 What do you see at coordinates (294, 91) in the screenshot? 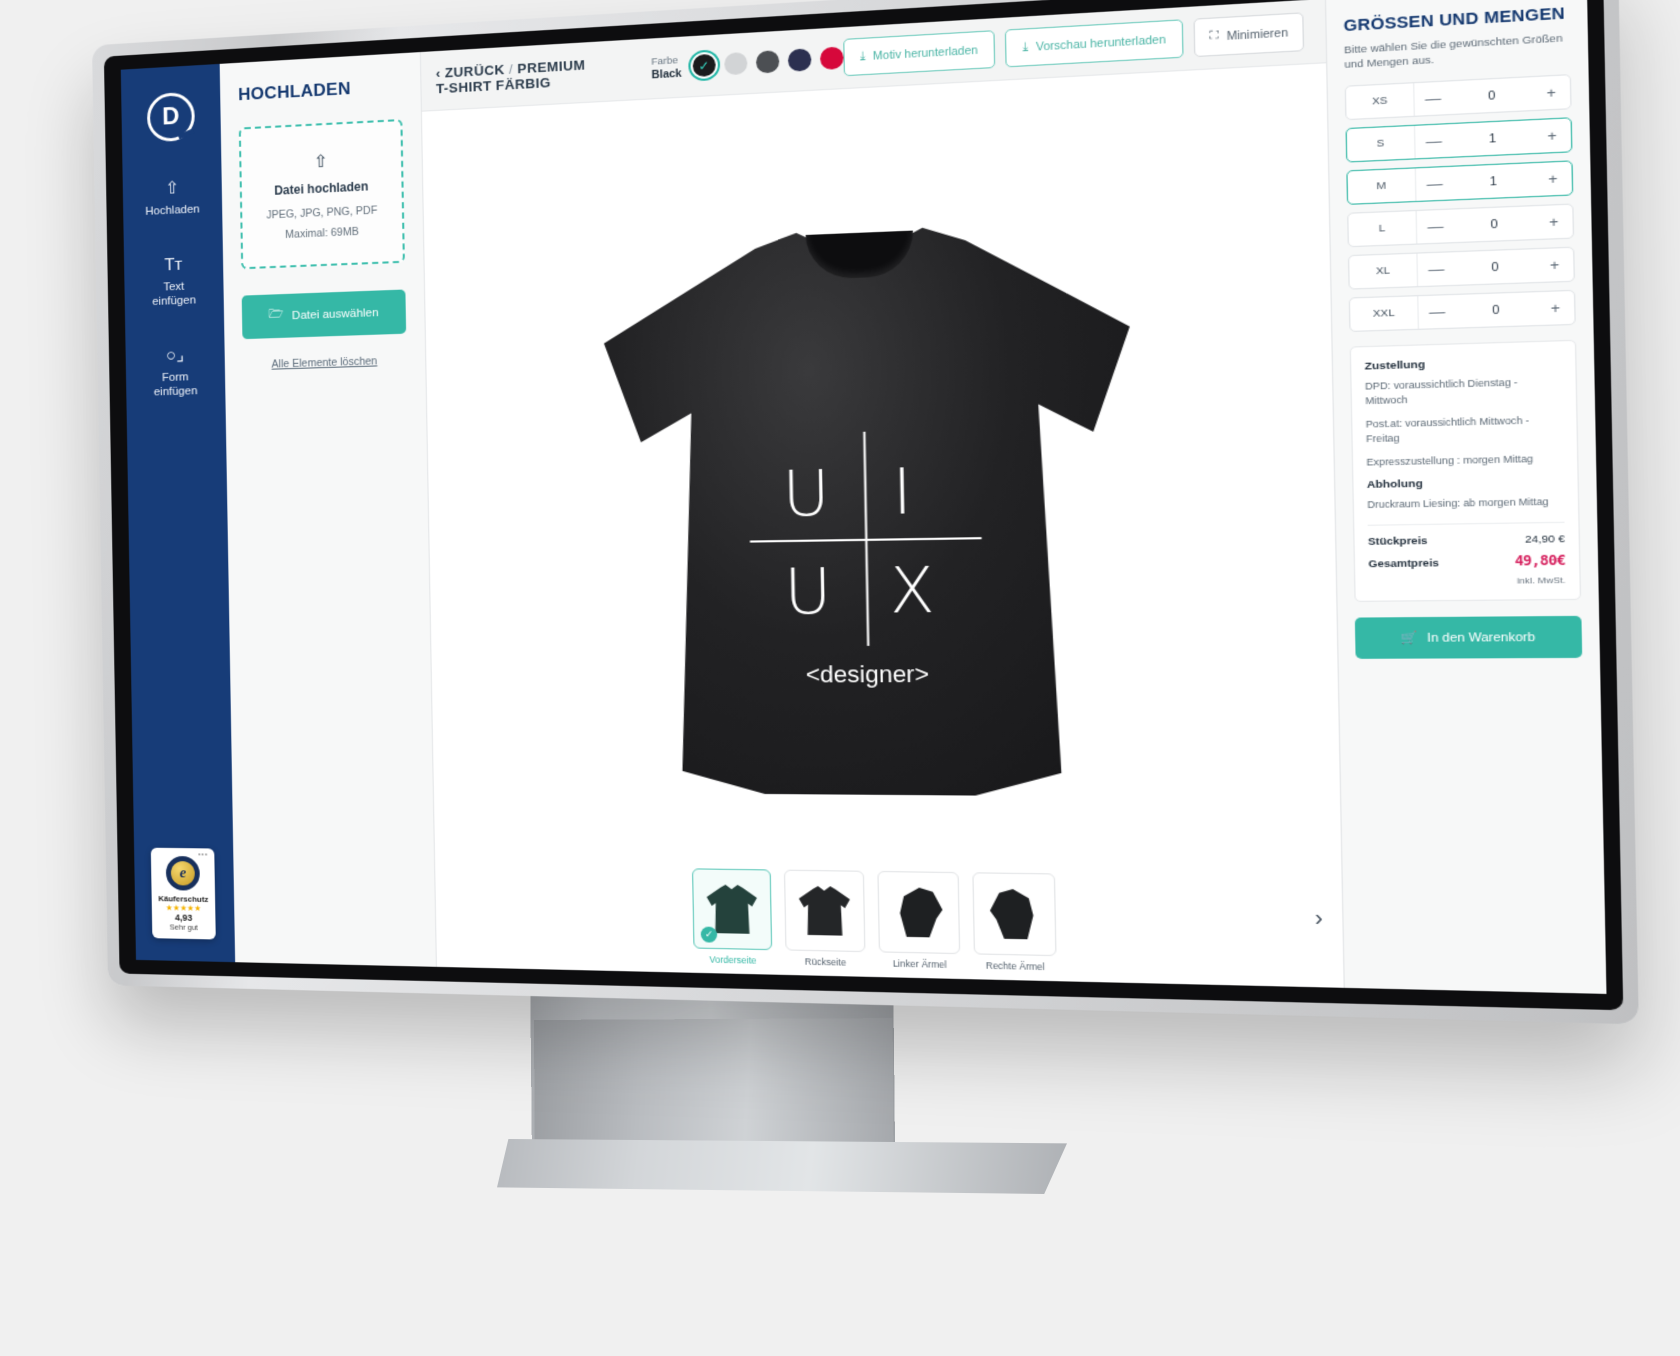
I see `panel-title: HOCHLADEN` at bounding box center [294, 91].